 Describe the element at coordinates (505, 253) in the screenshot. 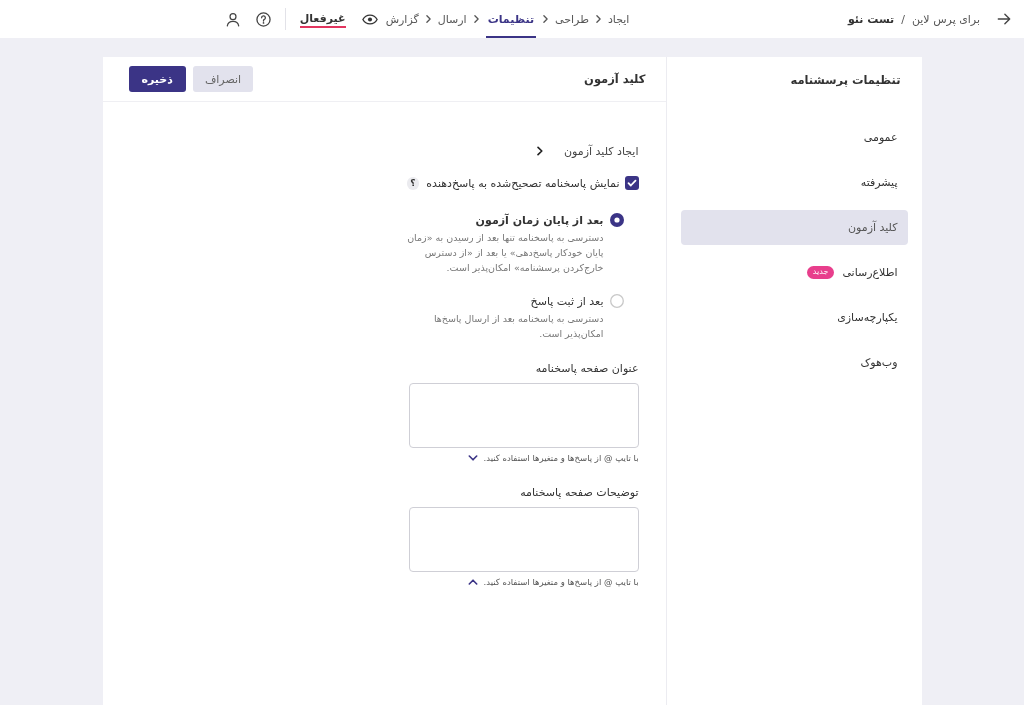

I see `option-description: دسترسی به پاسخنامه تنها بعد از رسیدن به «زمان پایان خودکار پاسخ‌دهی» یا بعد از «از دسترس خارج‌کردن پرسشنامه» امکان‌پذیر است.` at that location.